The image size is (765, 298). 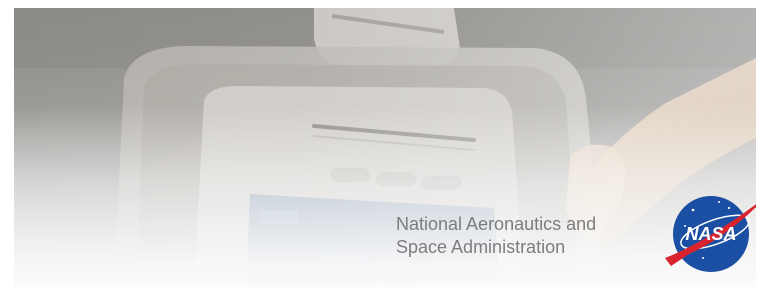 I want to click on org-name-line-2: Space Administration, so click(x=481, y=247).